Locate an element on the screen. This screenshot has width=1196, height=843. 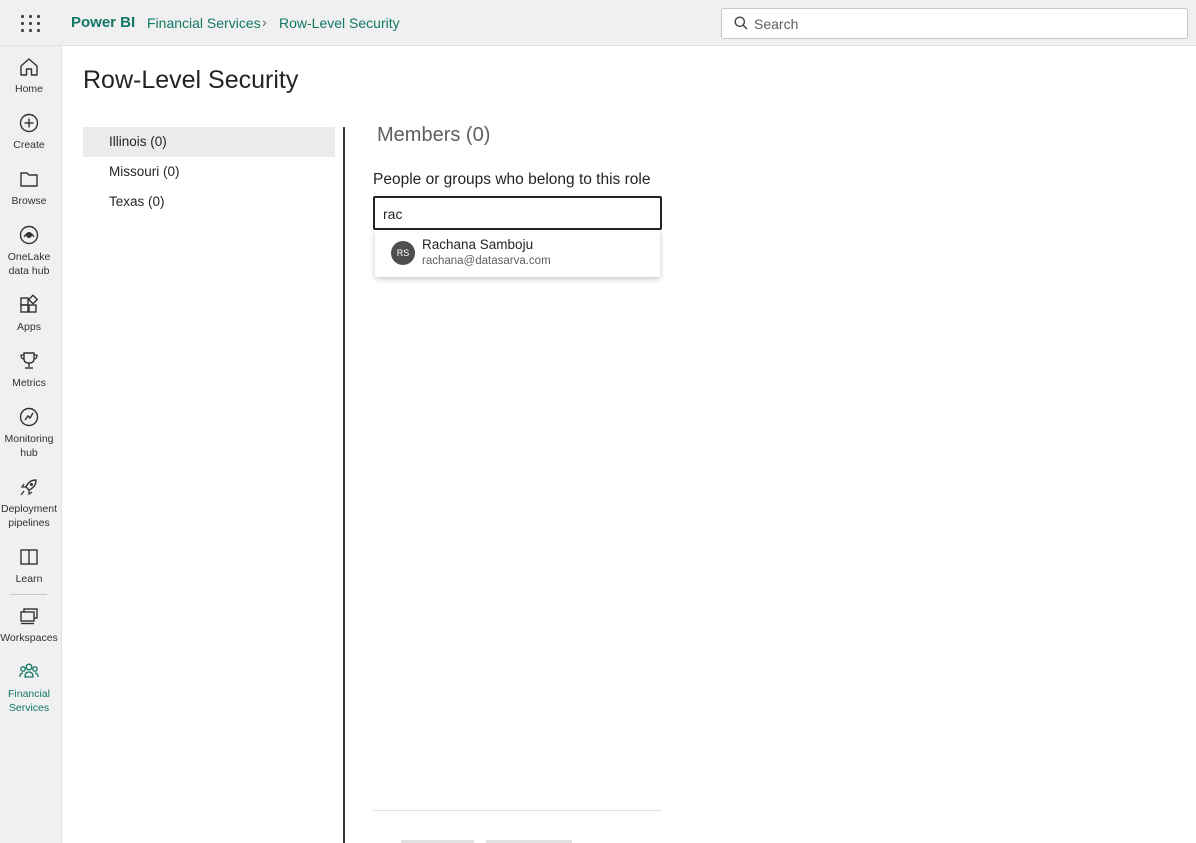
workspaces-icon is located at coordinates (29, 616).